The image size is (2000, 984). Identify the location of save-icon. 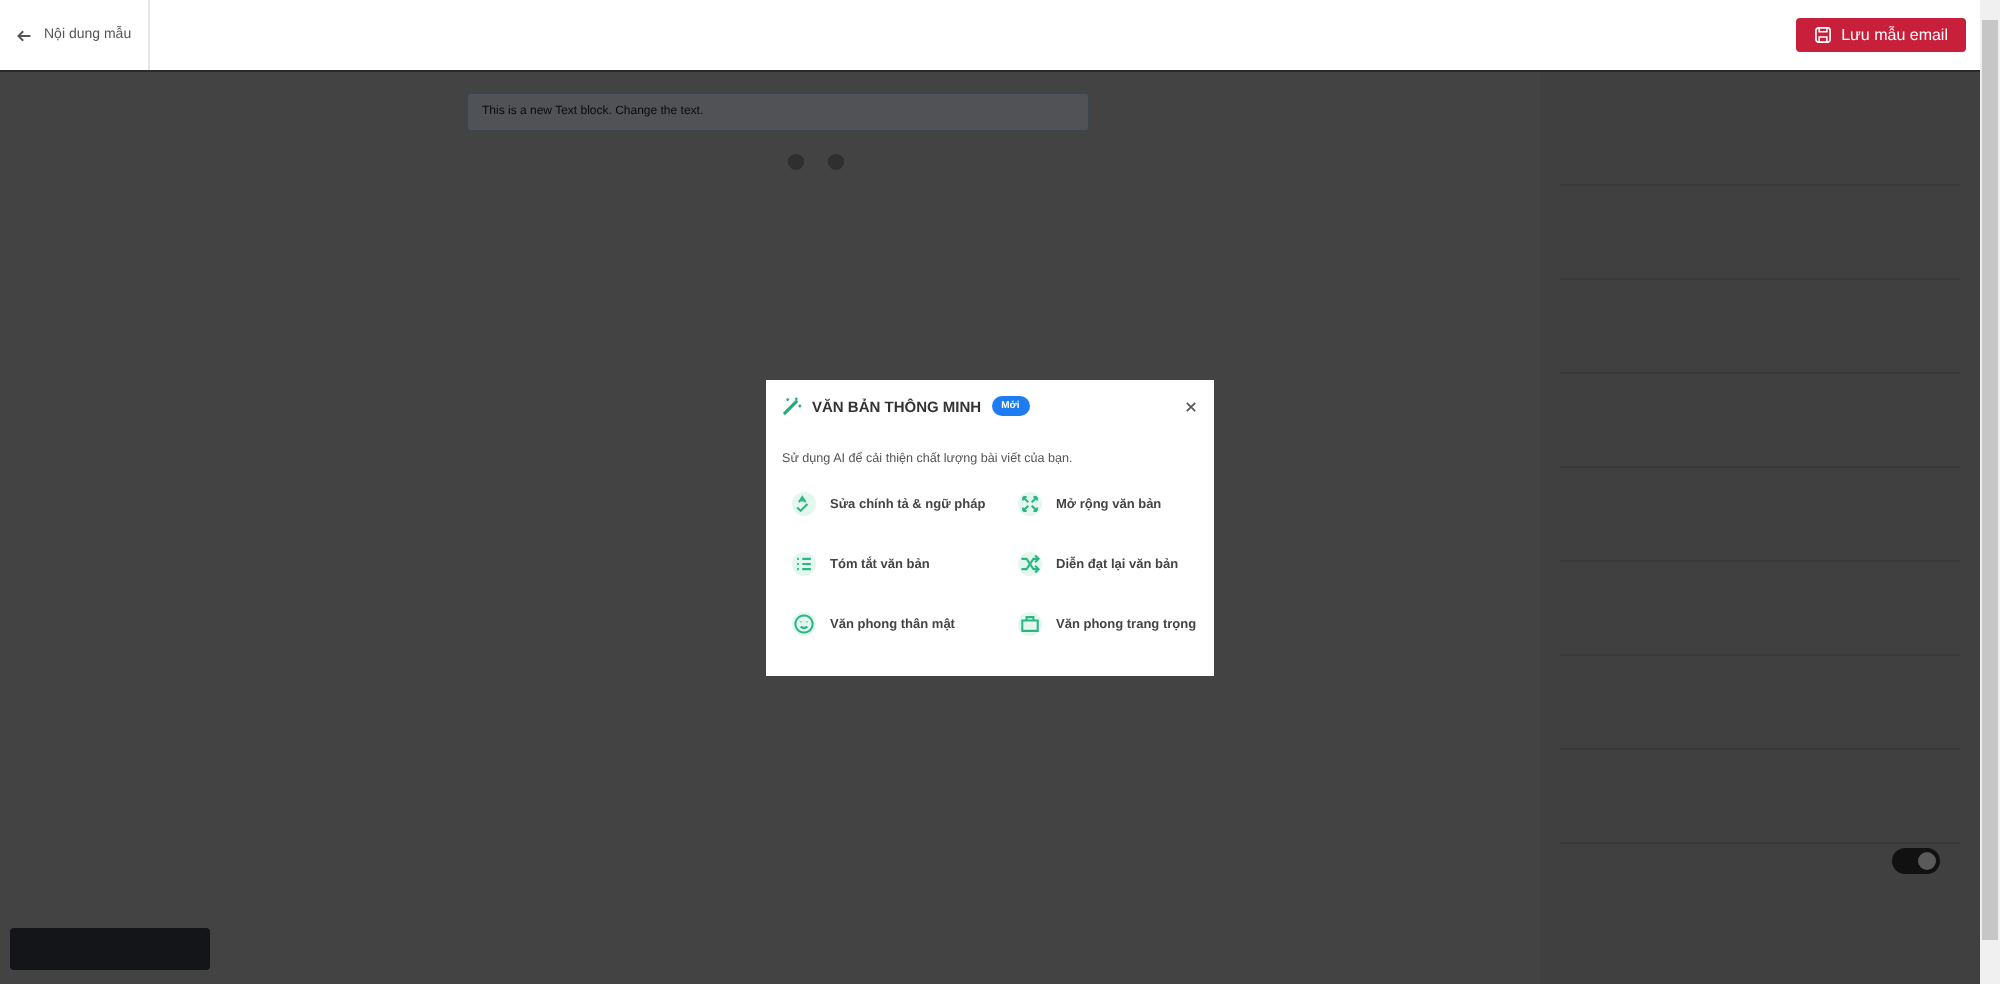
(1822, 35).